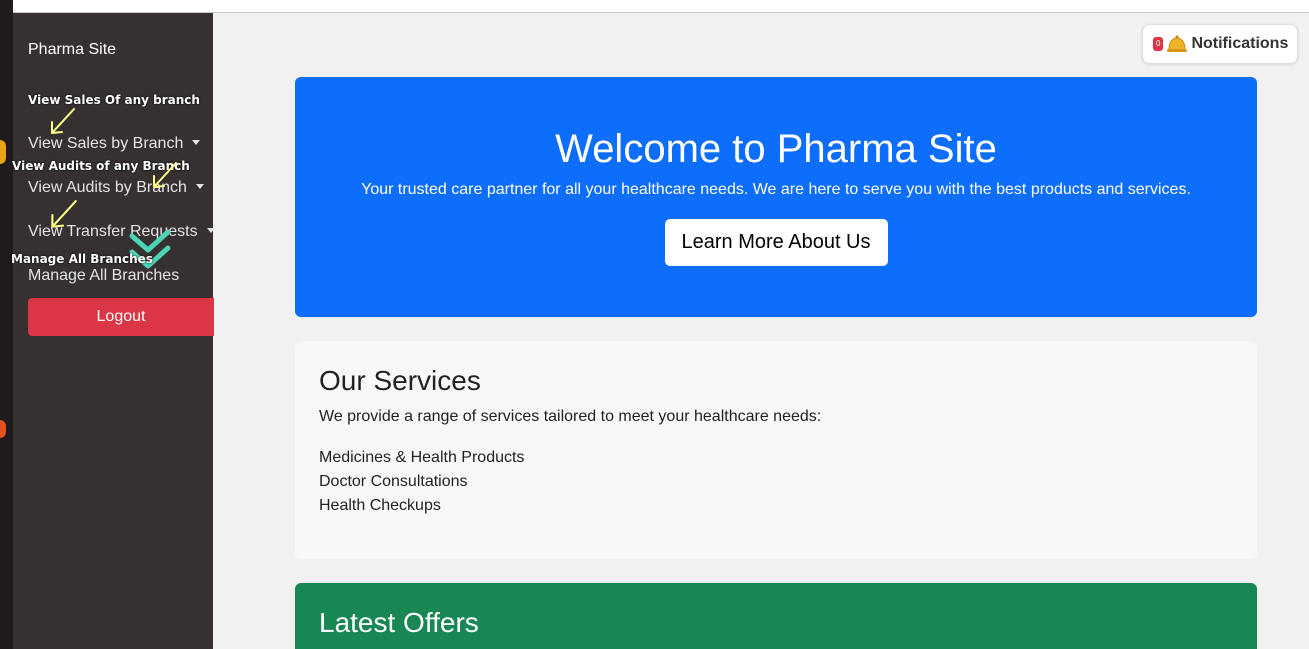  Describe the element at coordinates (114, 100) in the screenshot. I see `annotation-sales: View Sales Of any branch` at that location.